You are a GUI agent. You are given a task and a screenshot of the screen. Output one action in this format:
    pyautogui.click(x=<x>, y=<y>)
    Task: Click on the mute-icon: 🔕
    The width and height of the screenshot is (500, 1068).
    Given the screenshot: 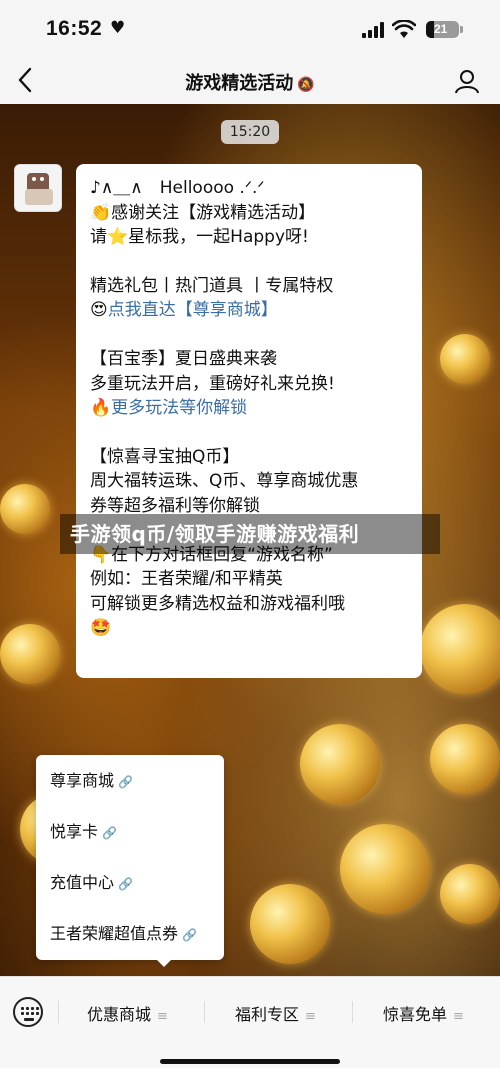 What is the action you would take?
    pyautogui.click(x=306, y=85)
    